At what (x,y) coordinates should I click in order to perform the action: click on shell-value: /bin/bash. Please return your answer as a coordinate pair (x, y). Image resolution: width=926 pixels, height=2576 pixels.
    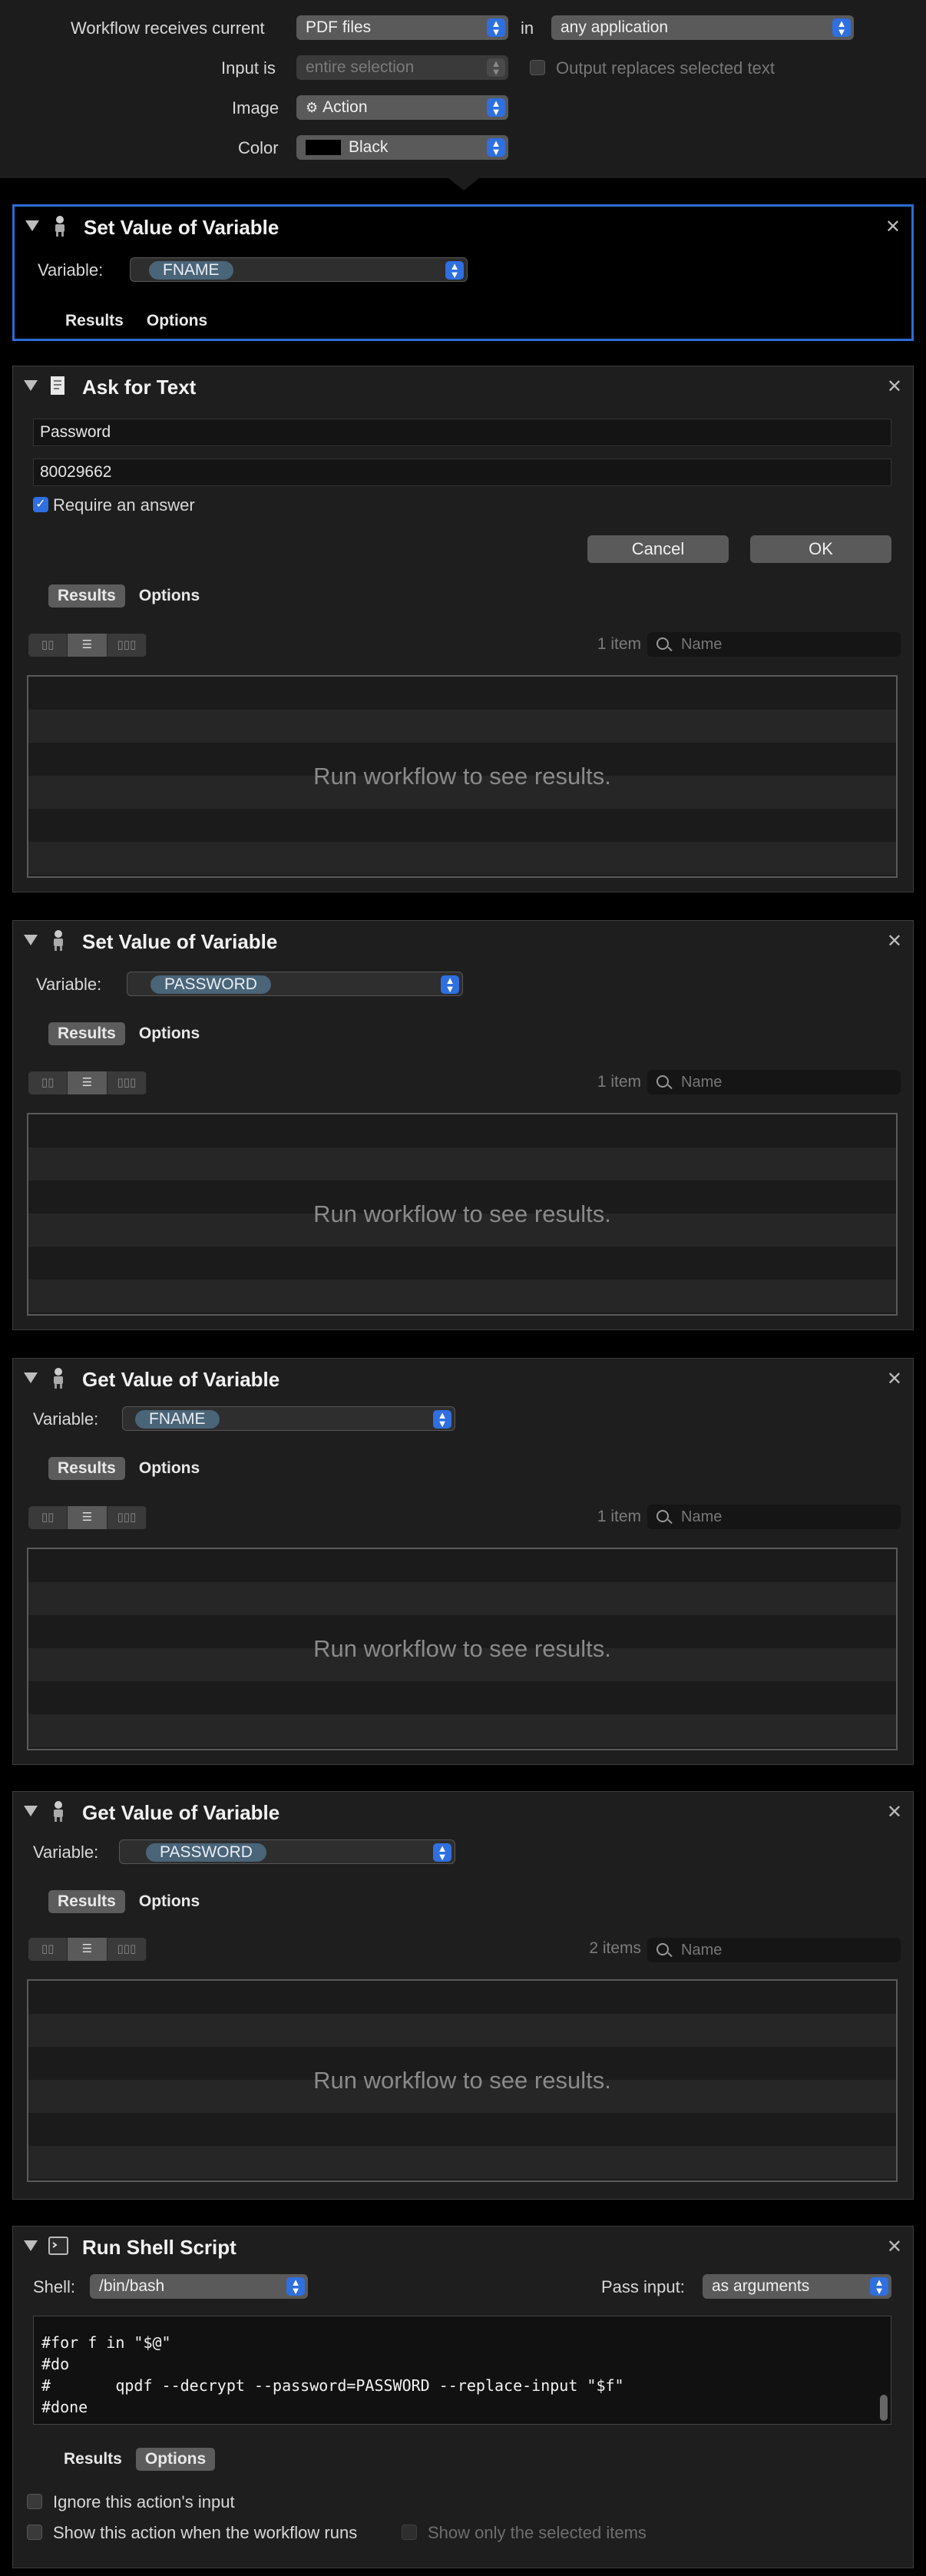
    Looking at the image, I should click on (132, 2286).